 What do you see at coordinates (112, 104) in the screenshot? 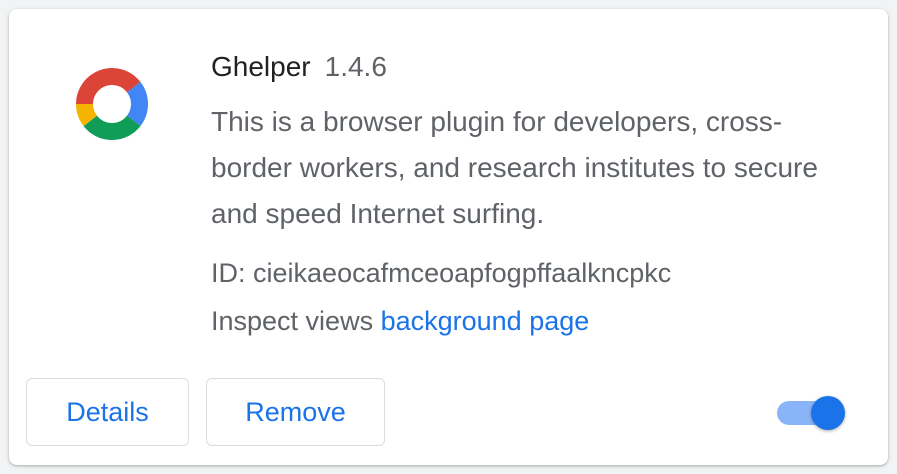
I see `ghelper-ring-icon` at bounding box center [112, 104].